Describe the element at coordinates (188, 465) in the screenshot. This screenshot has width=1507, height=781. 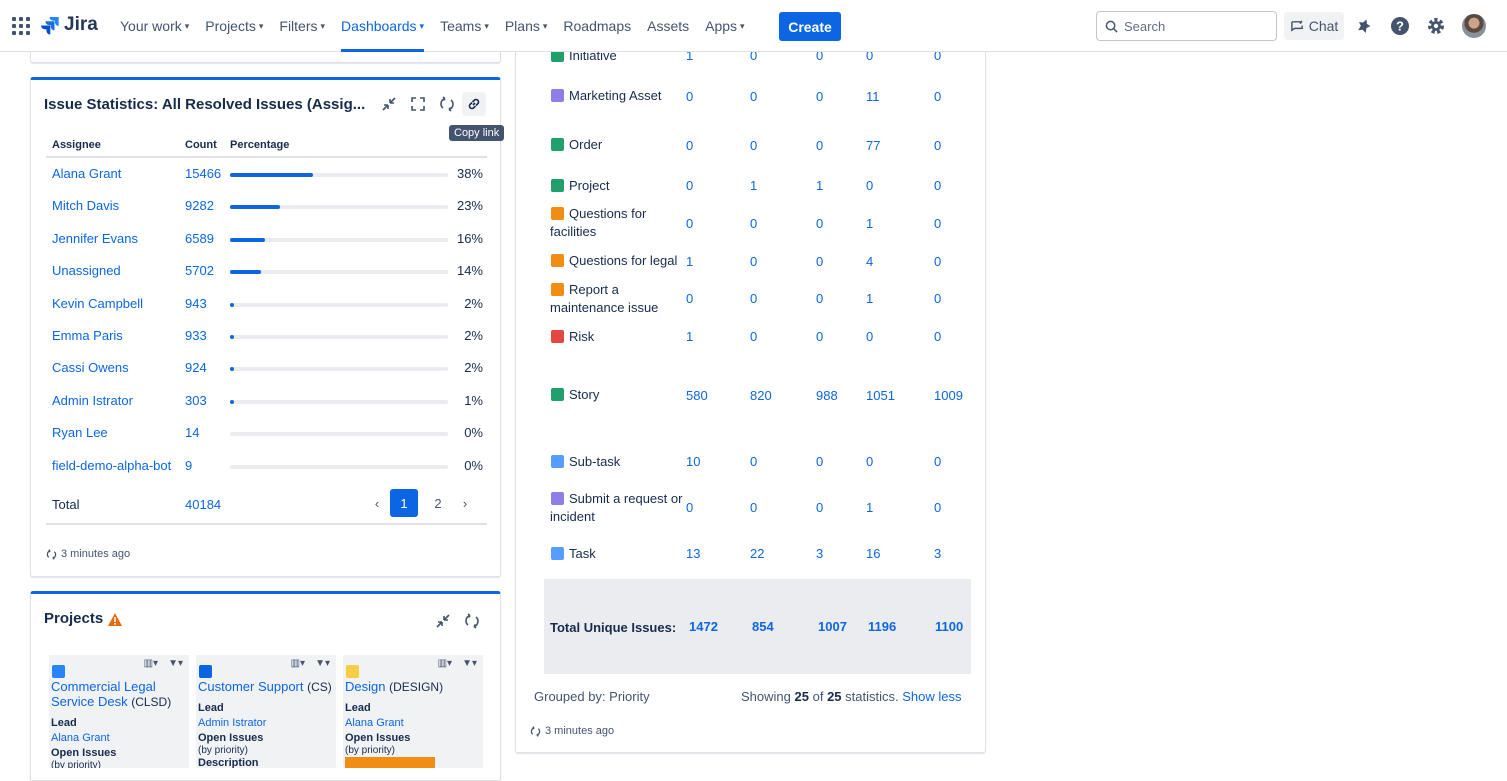
I see `assignee-count: 9` at that location.